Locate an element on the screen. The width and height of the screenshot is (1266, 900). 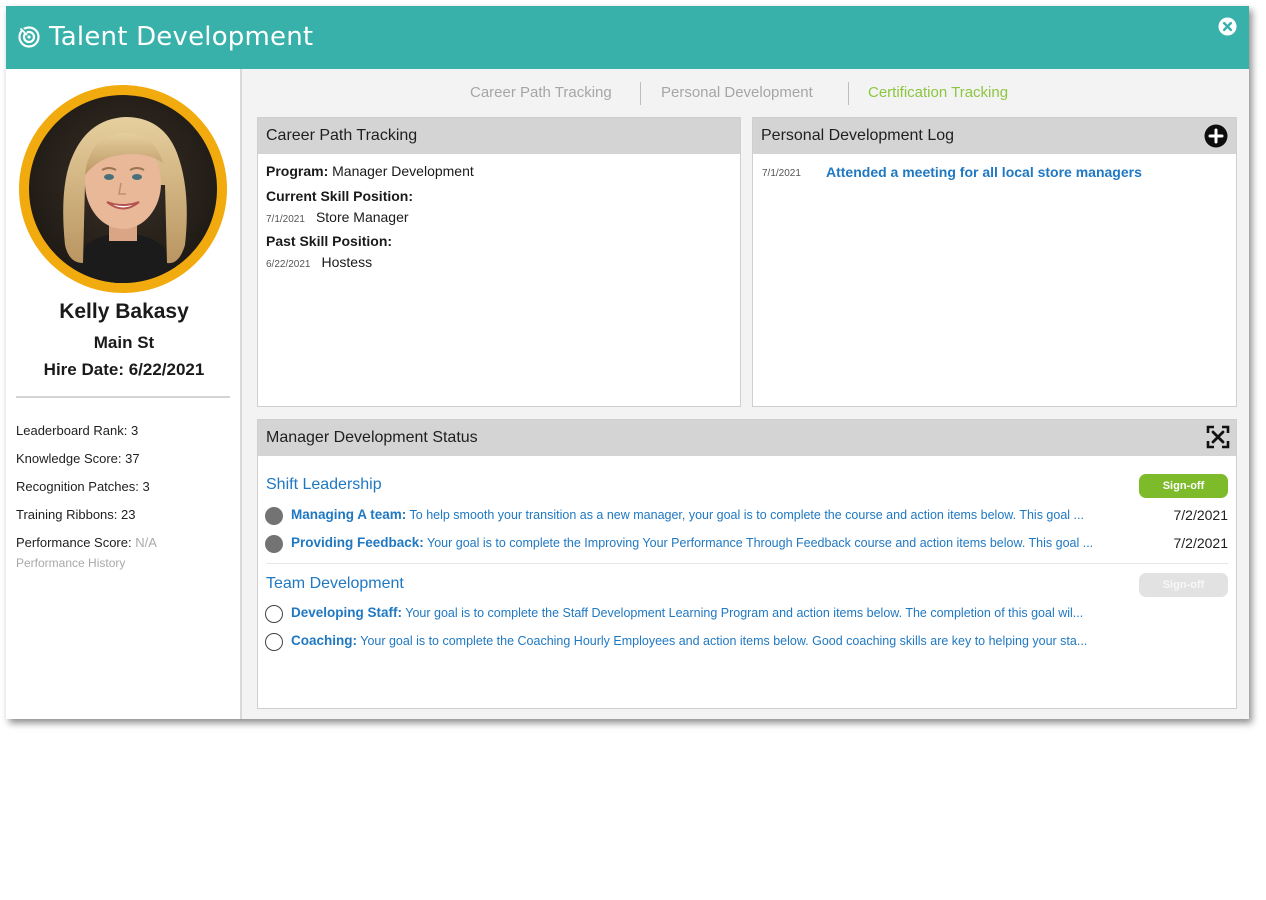
stat-training-ribbons: Training Ribbons: 23 is located at coordinates (76, 514).